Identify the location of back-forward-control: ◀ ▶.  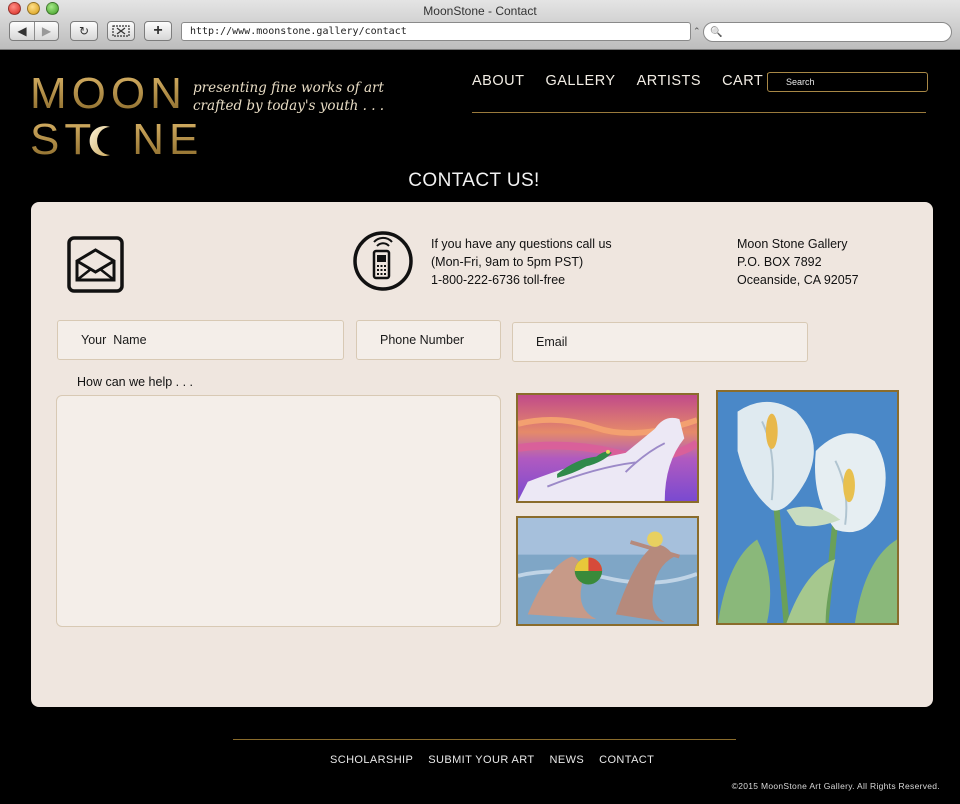
(34, 31).